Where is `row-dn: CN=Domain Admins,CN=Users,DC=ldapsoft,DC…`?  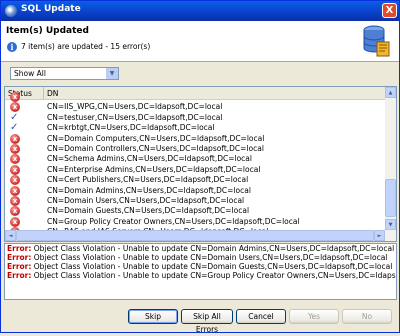 row-dn: CN=Domain Admins,CN=Users,DC=ldapsoft,DC… is located at coordinates (149, 190).